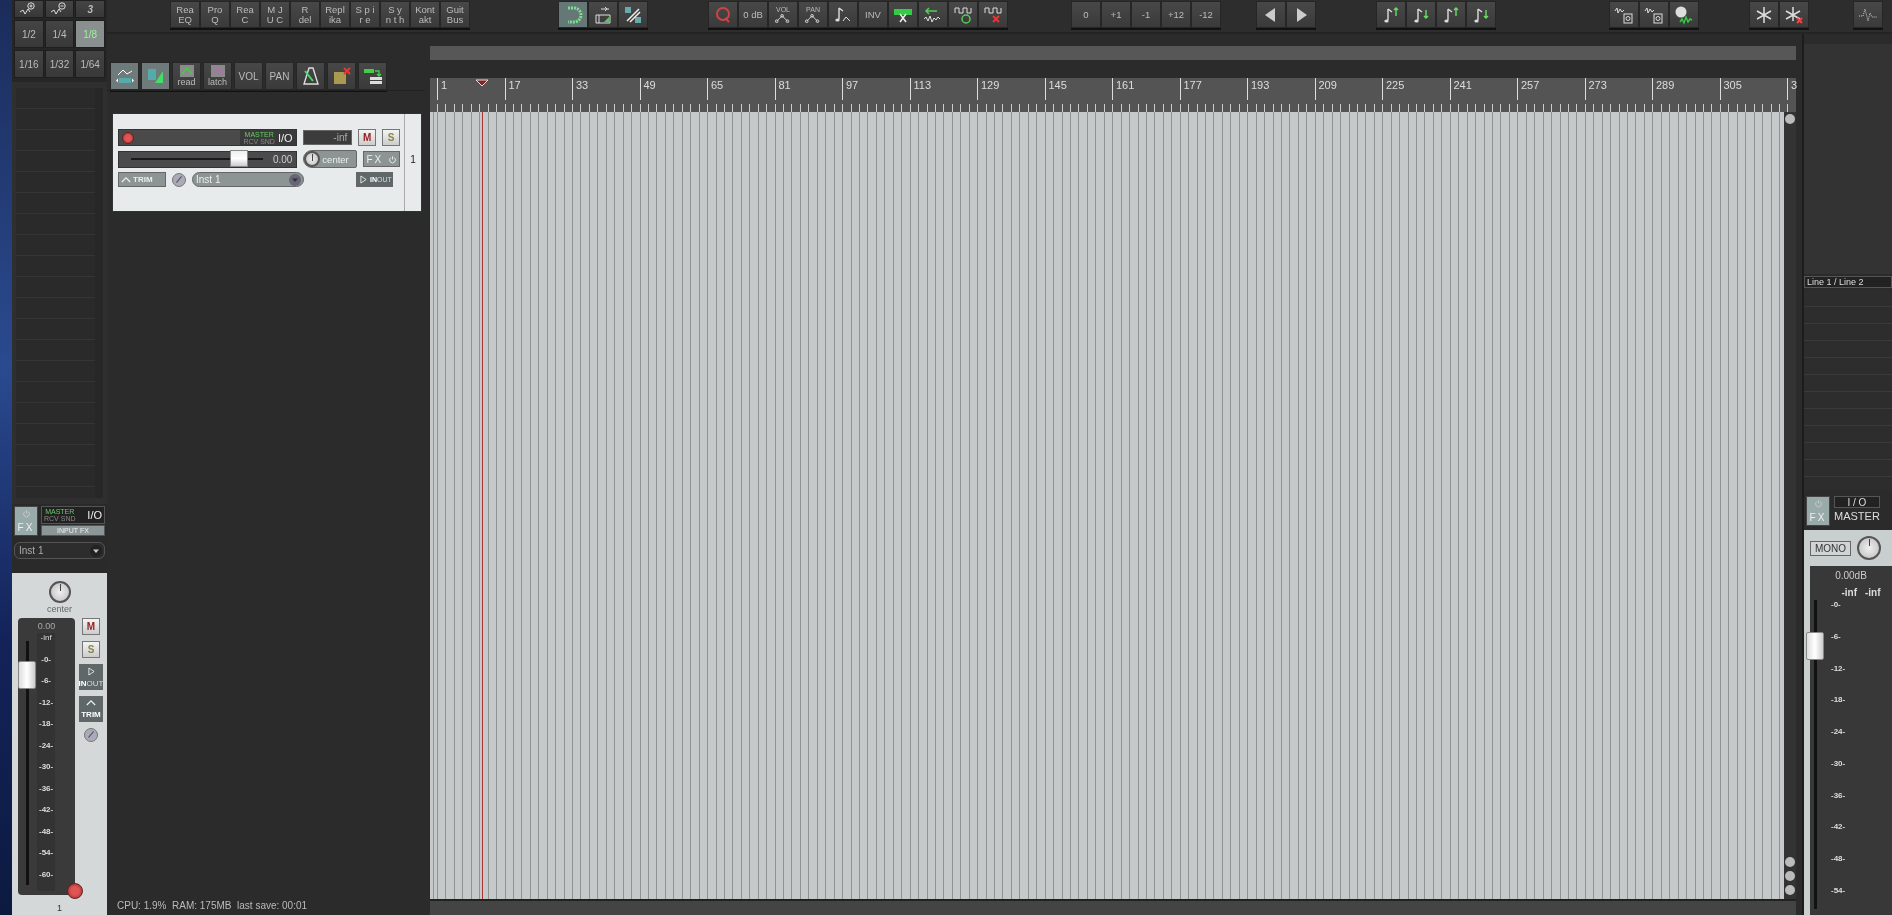  What do you see at coordinates (365, 14) in the screenshot?
I see `fx-shortcut-button: S p i r e` at bounding box center [365, 14].